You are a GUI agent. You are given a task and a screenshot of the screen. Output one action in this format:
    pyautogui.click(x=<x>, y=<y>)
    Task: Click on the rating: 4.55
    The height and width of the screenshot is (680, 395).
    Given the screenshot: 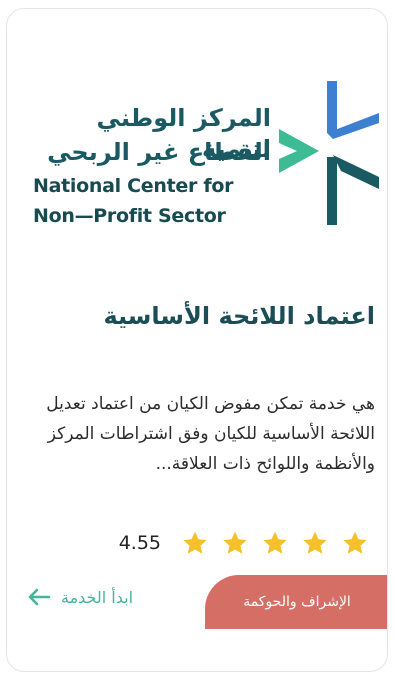 What is the action you would take?
    pyautogui.click(x=202, y=543)
    